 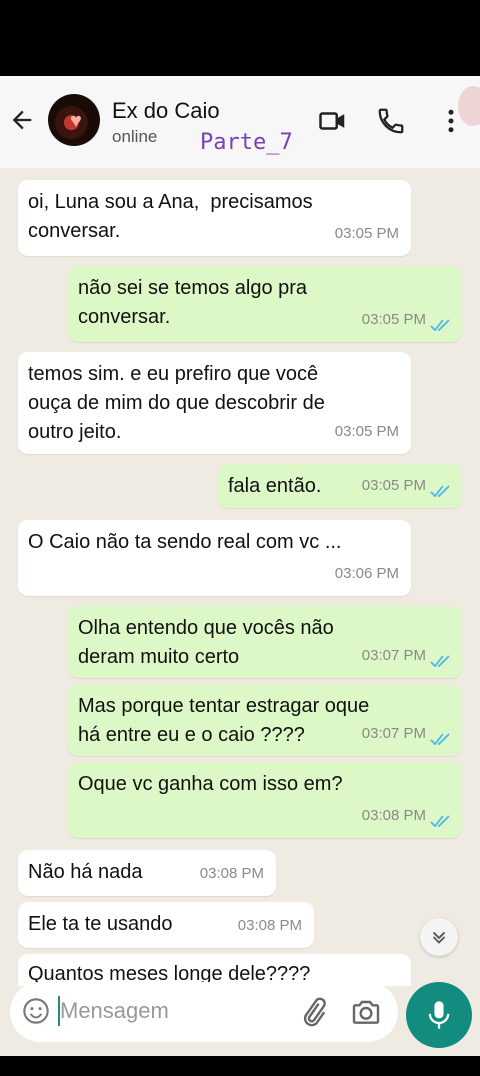 What do you see at coordinates (193, 302) in the screenshot?
I see `message-text: não sei se temos algo pra conversar.` at bounding box center [193, 302].